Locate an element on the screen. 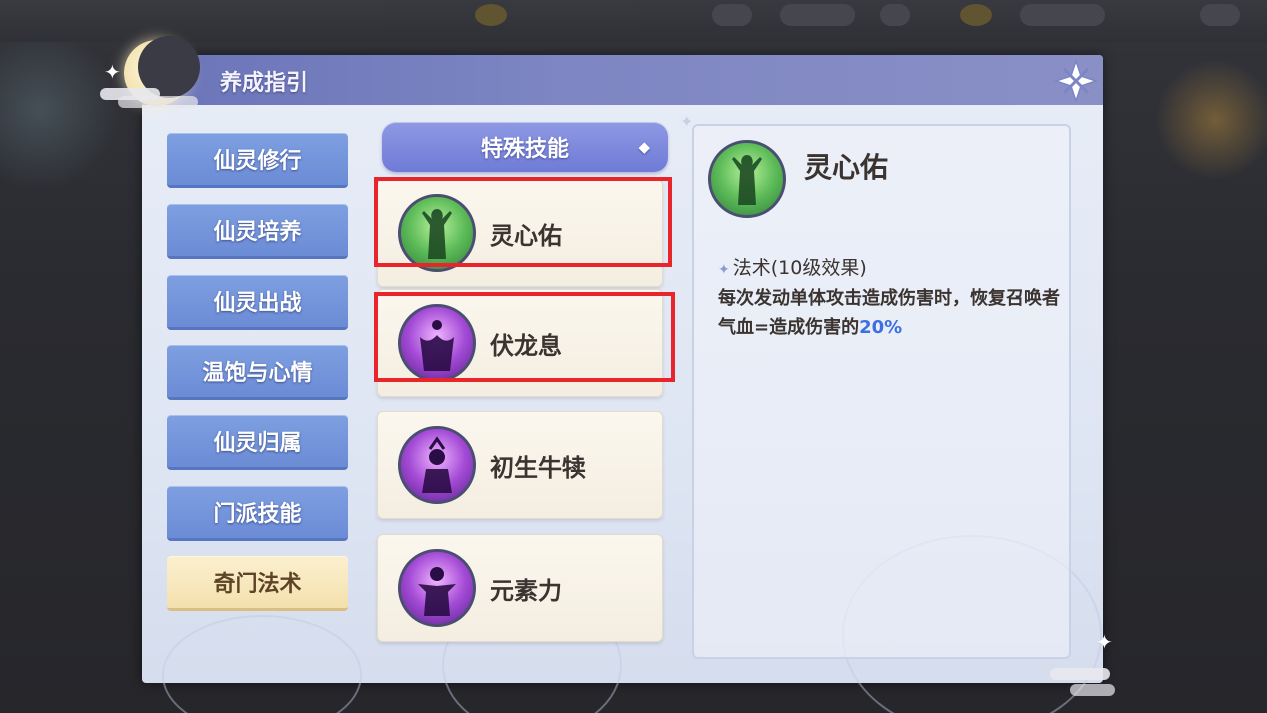  skill-card: 伏龙息 is located at coordinates (520, 343).